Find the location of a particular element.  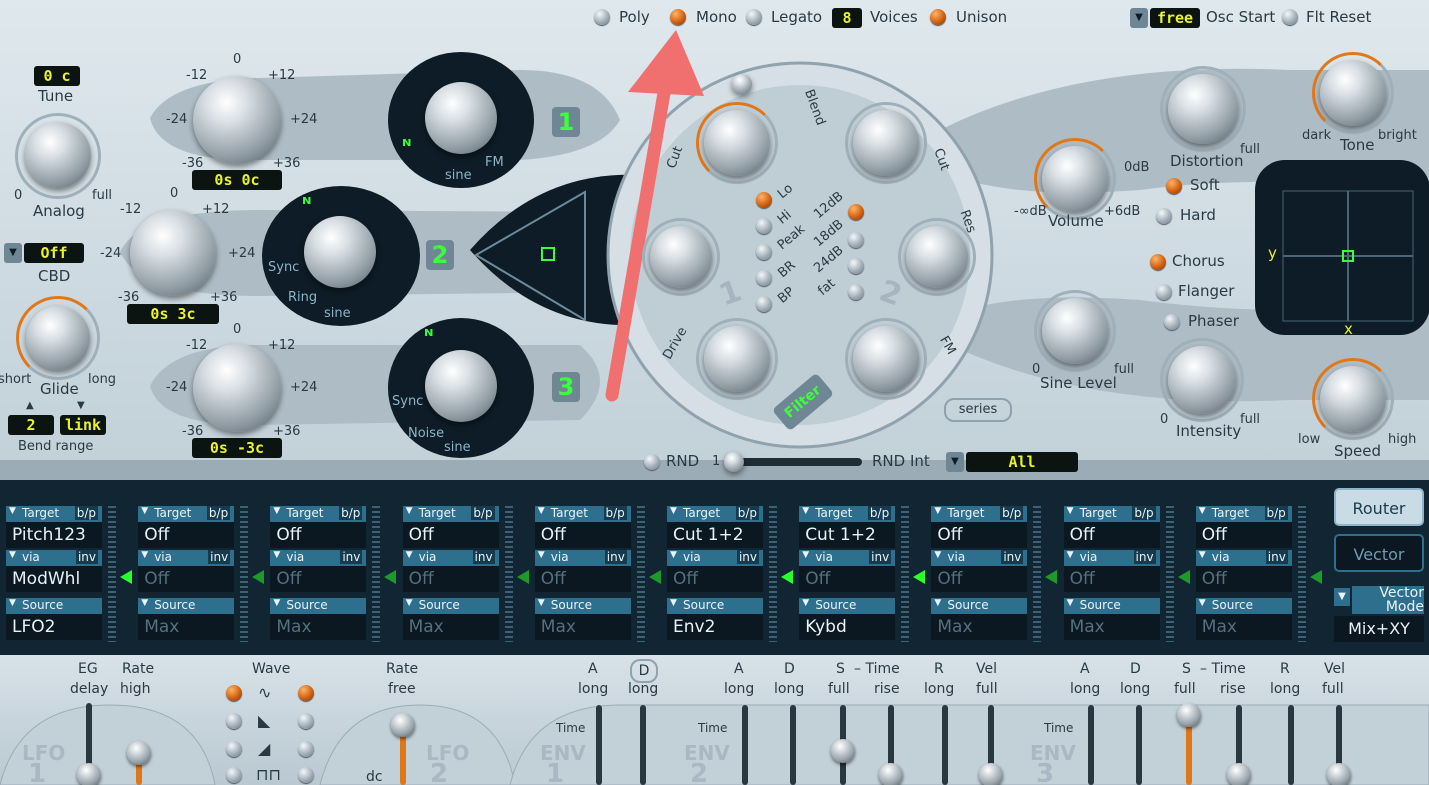

filter-blend-slider is located at coordinates (742, 84).